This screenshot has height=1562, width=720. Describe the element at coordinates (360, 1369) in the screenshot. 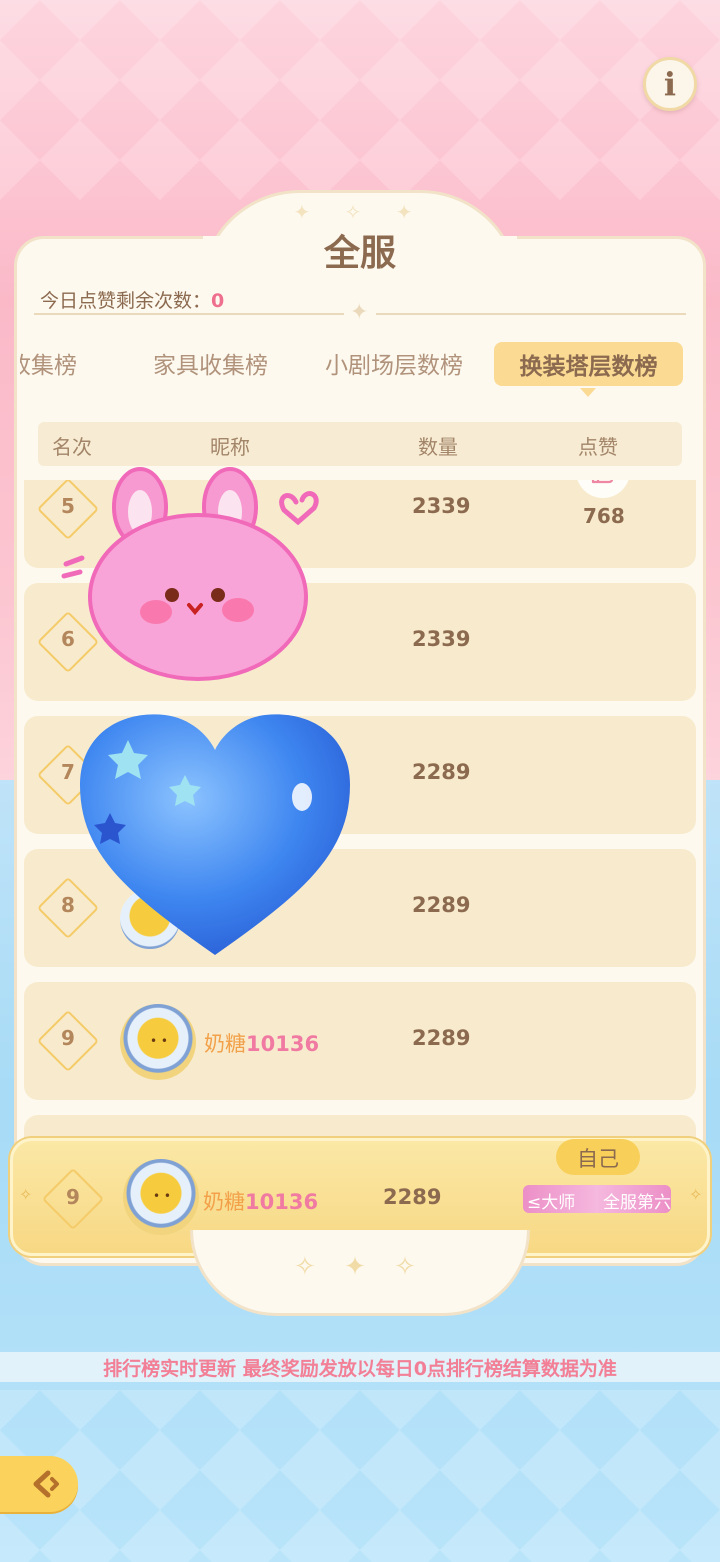

I see `notice-text: 排行榜实时更新 最终奖励发放以每日0点排行榜结算数据为准` at that location.